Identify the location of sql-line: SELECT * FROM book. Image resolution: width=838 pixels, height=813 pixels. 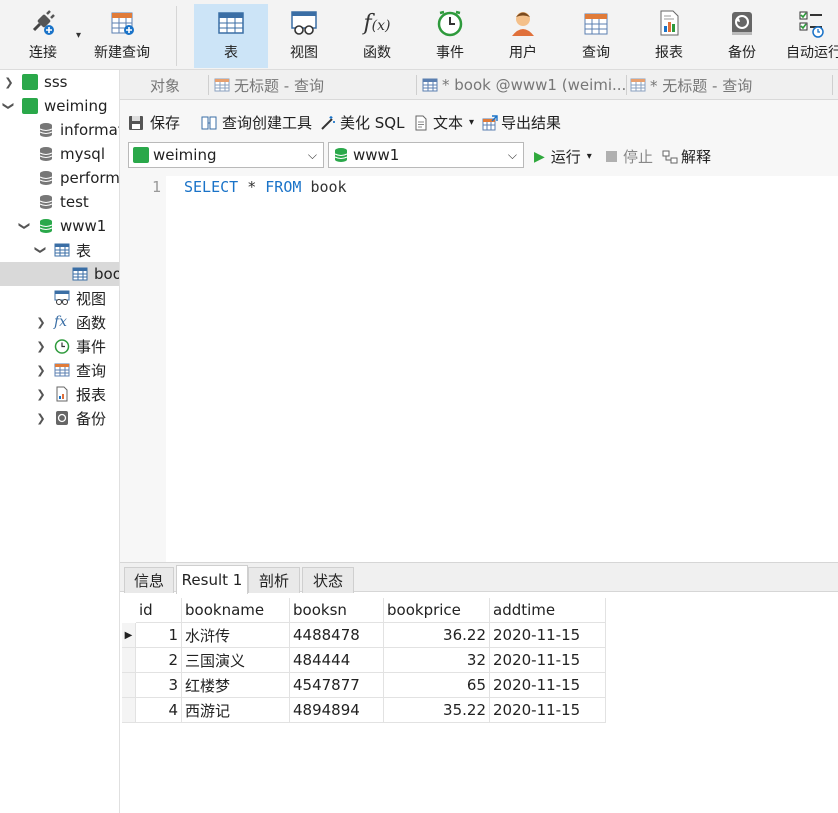
(265, 187).